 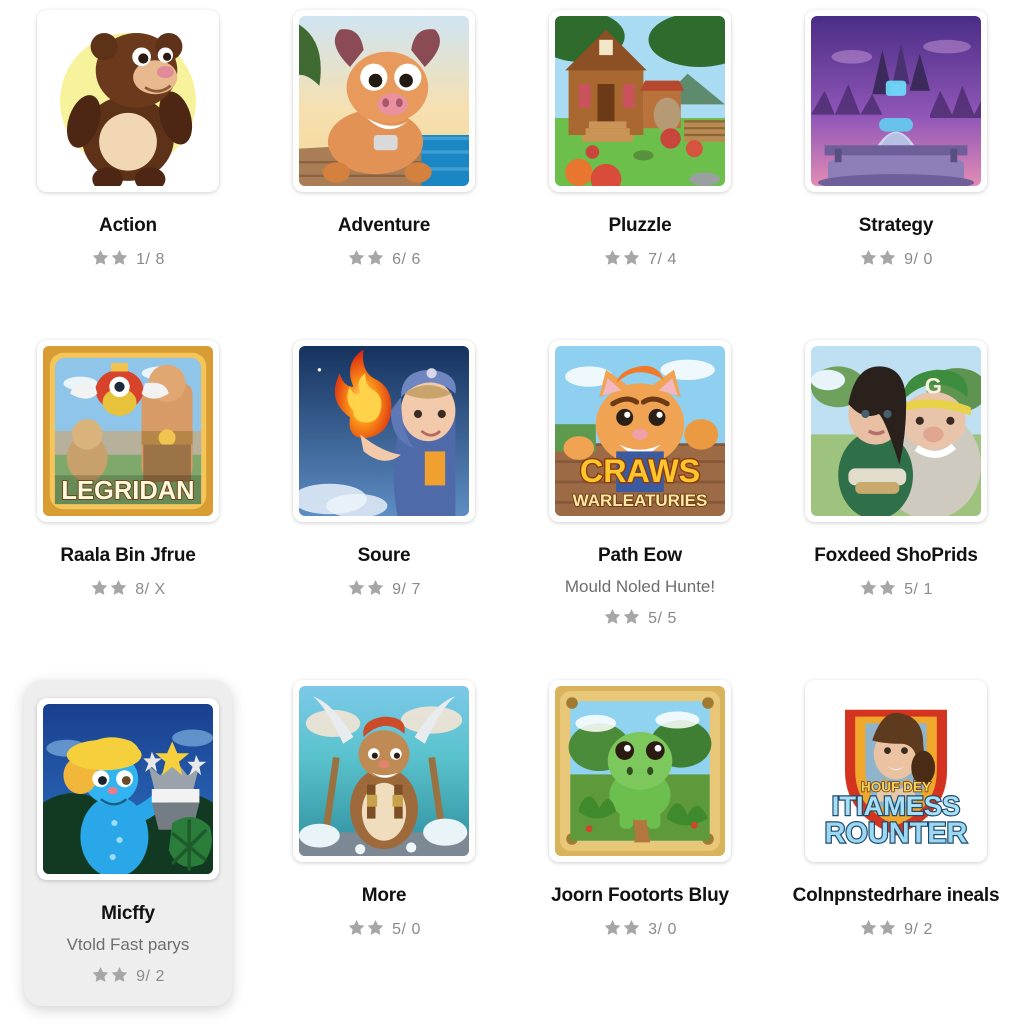 What do you see at coordinates (933, 386) in the screenshot?
I see `svg-text: G` at bounding box center [933, 386].